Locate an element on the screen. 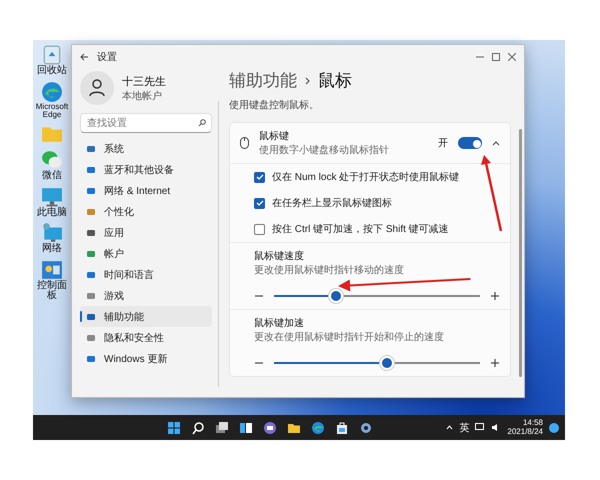 The width and height of the screenshot is (600, 480). control-panel-icon is located at coordinates (52, 269).